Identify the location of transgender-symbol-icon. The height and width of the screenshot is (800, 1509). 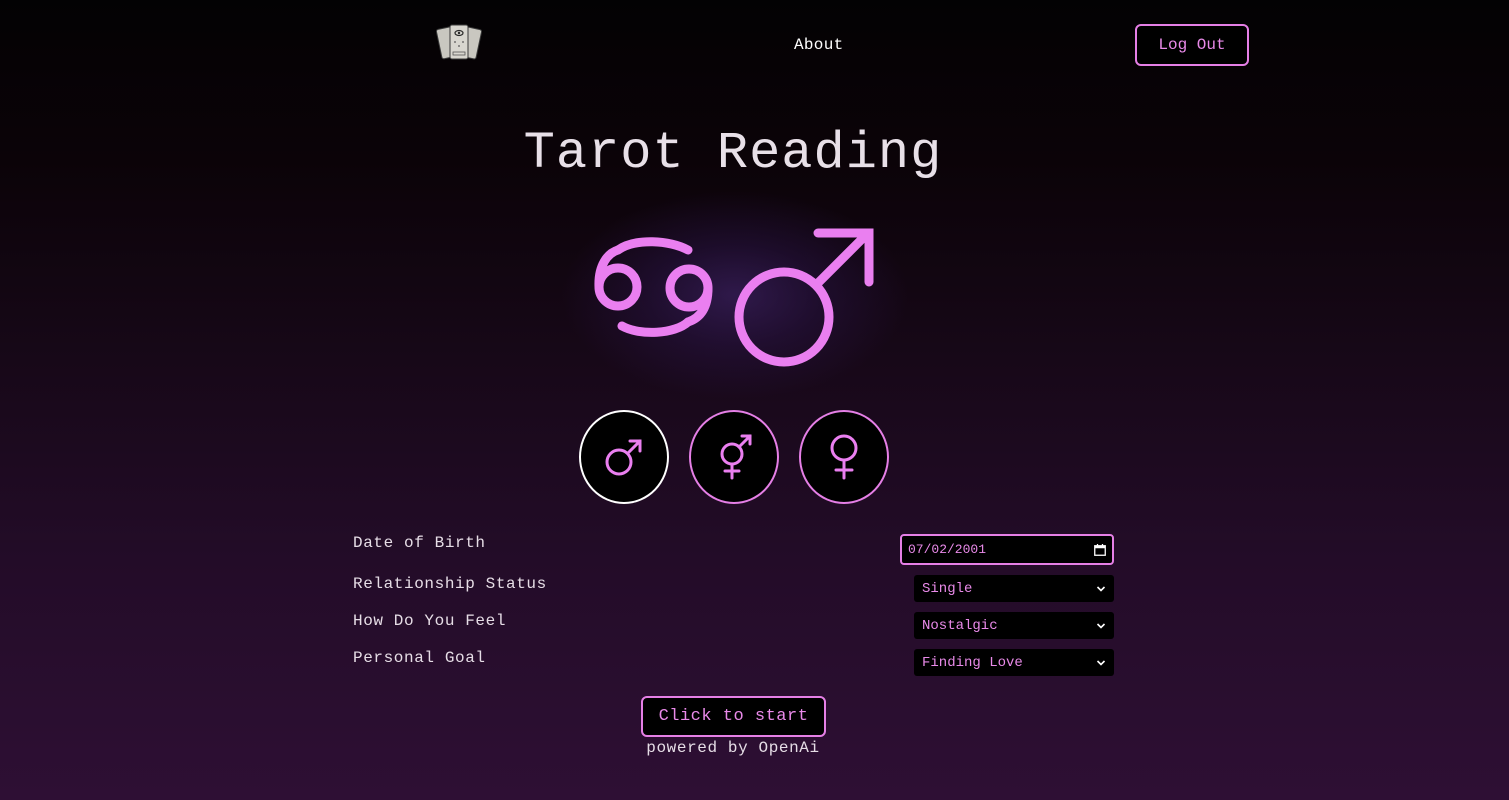
(736, 457).